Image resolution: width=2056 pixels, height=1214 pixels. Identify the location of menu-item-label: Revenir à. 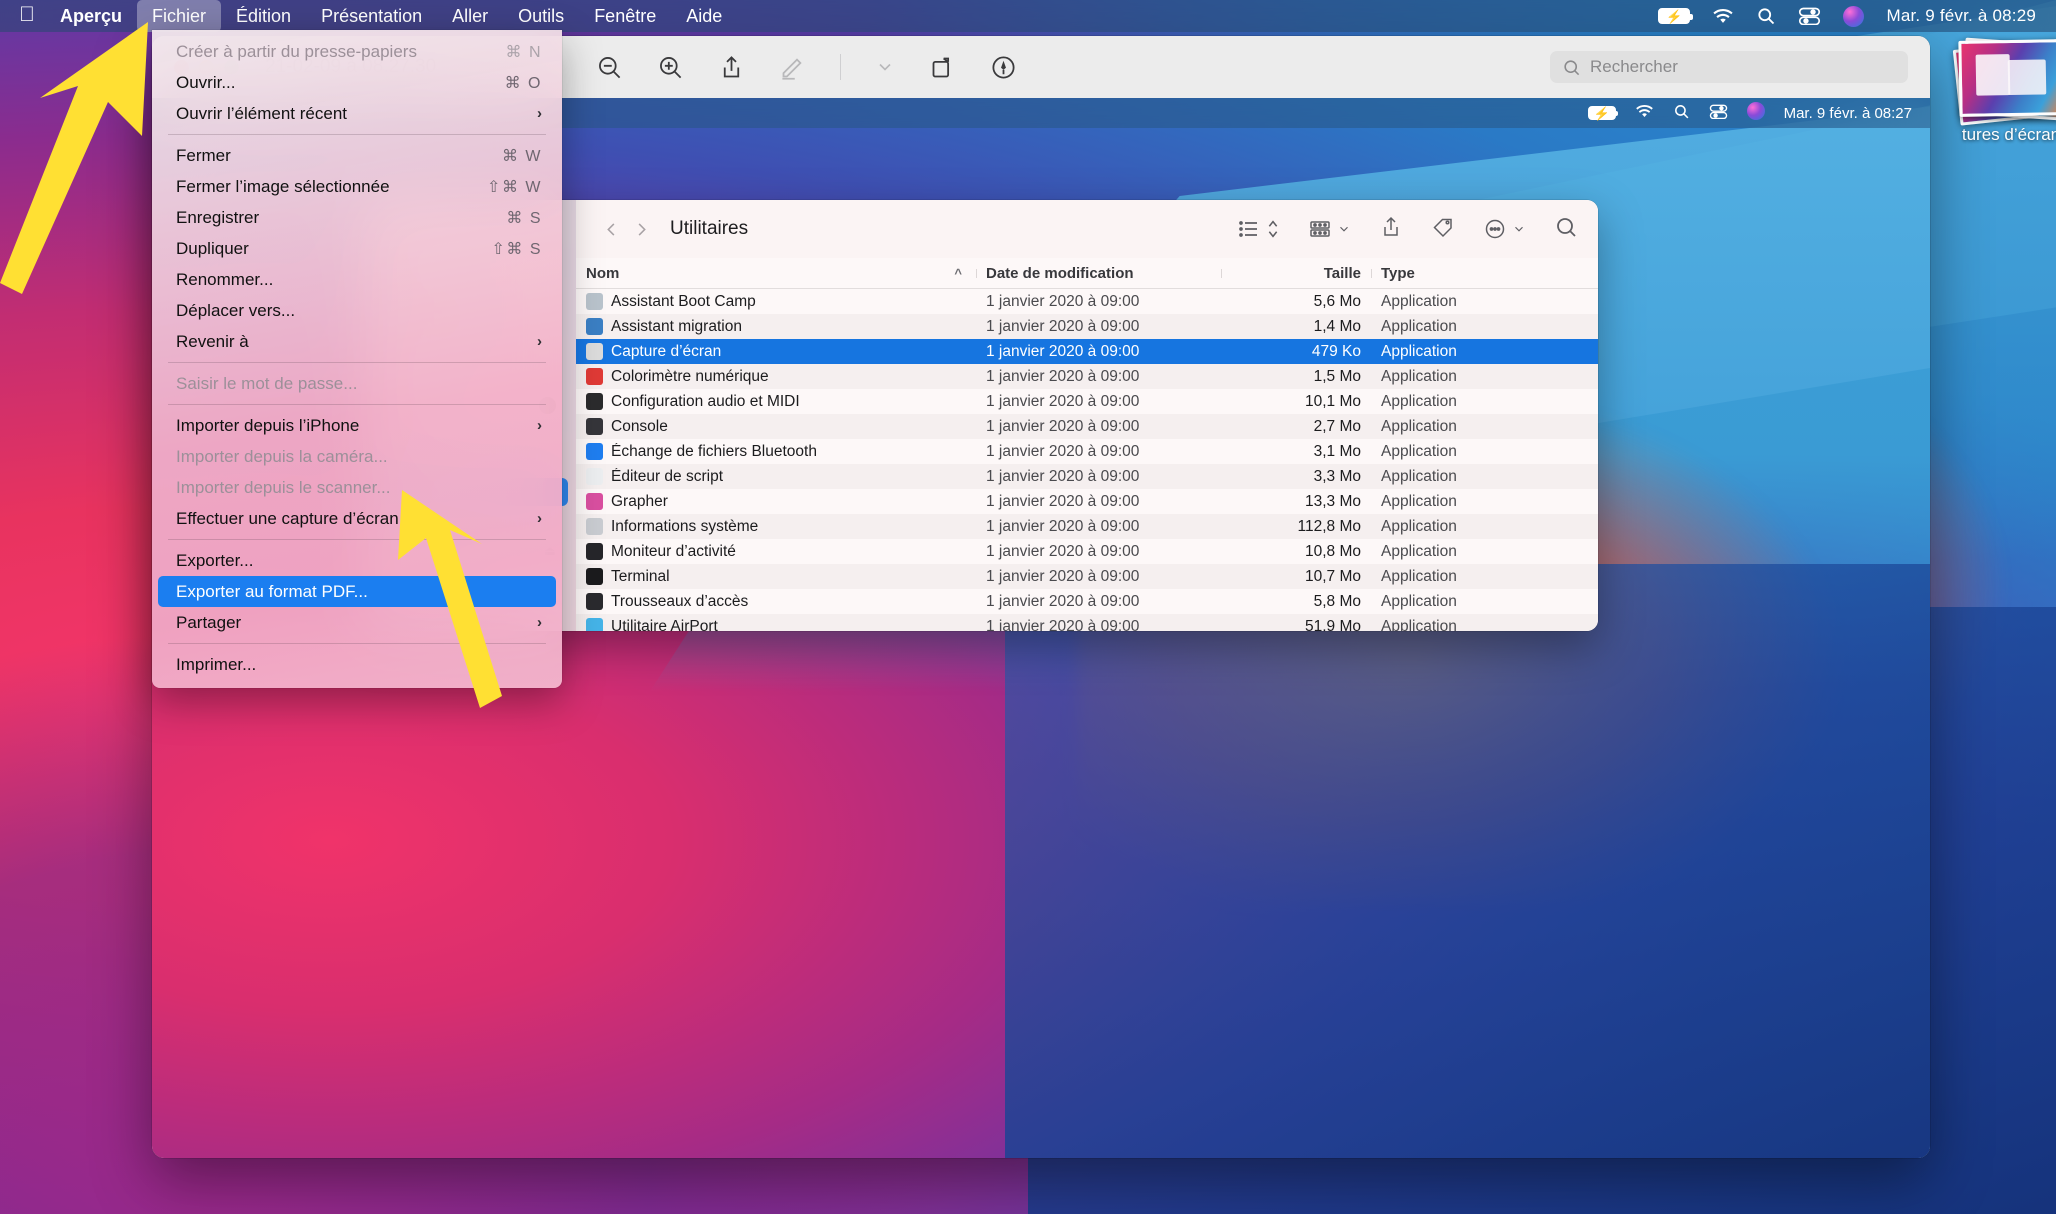
(212, 341).